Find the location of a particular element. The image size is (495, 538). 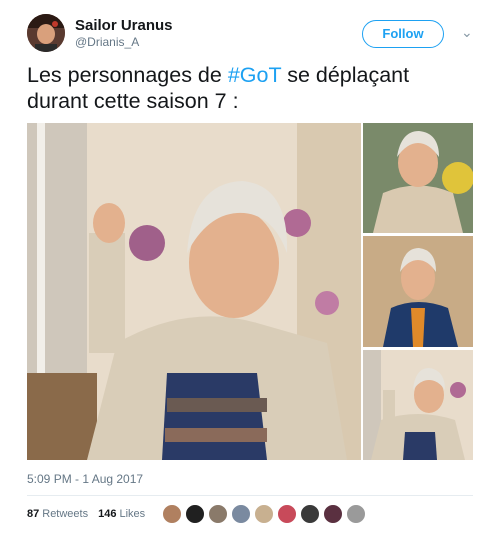

display-name: Sailor Uranus is located at coordinates (124, 25).